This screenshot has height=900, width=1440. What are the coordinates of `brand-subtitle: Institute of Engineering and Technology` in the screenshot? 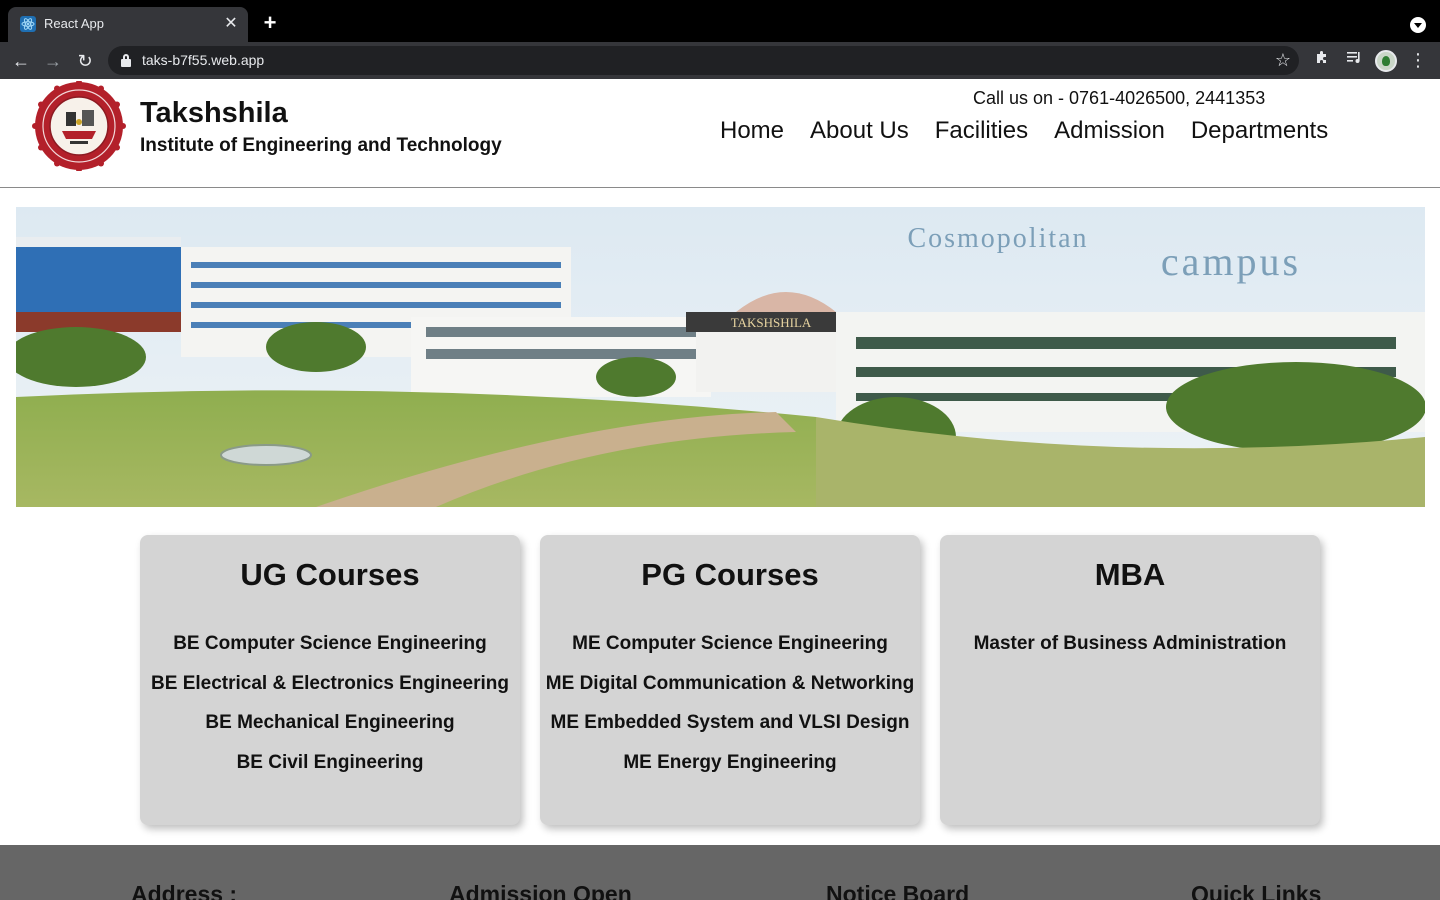 It's located at (321, 145).